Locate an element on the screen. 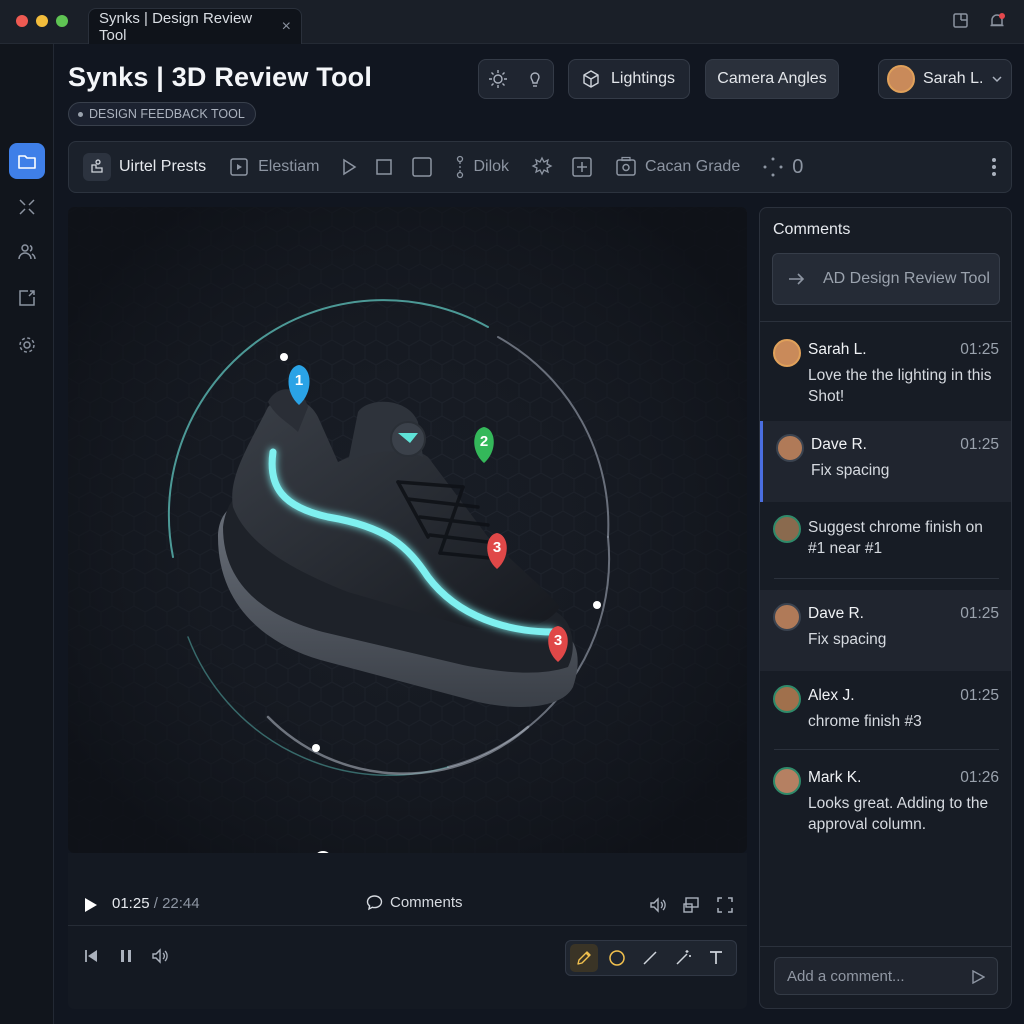  text-icon is located at coordinates (716, 957).